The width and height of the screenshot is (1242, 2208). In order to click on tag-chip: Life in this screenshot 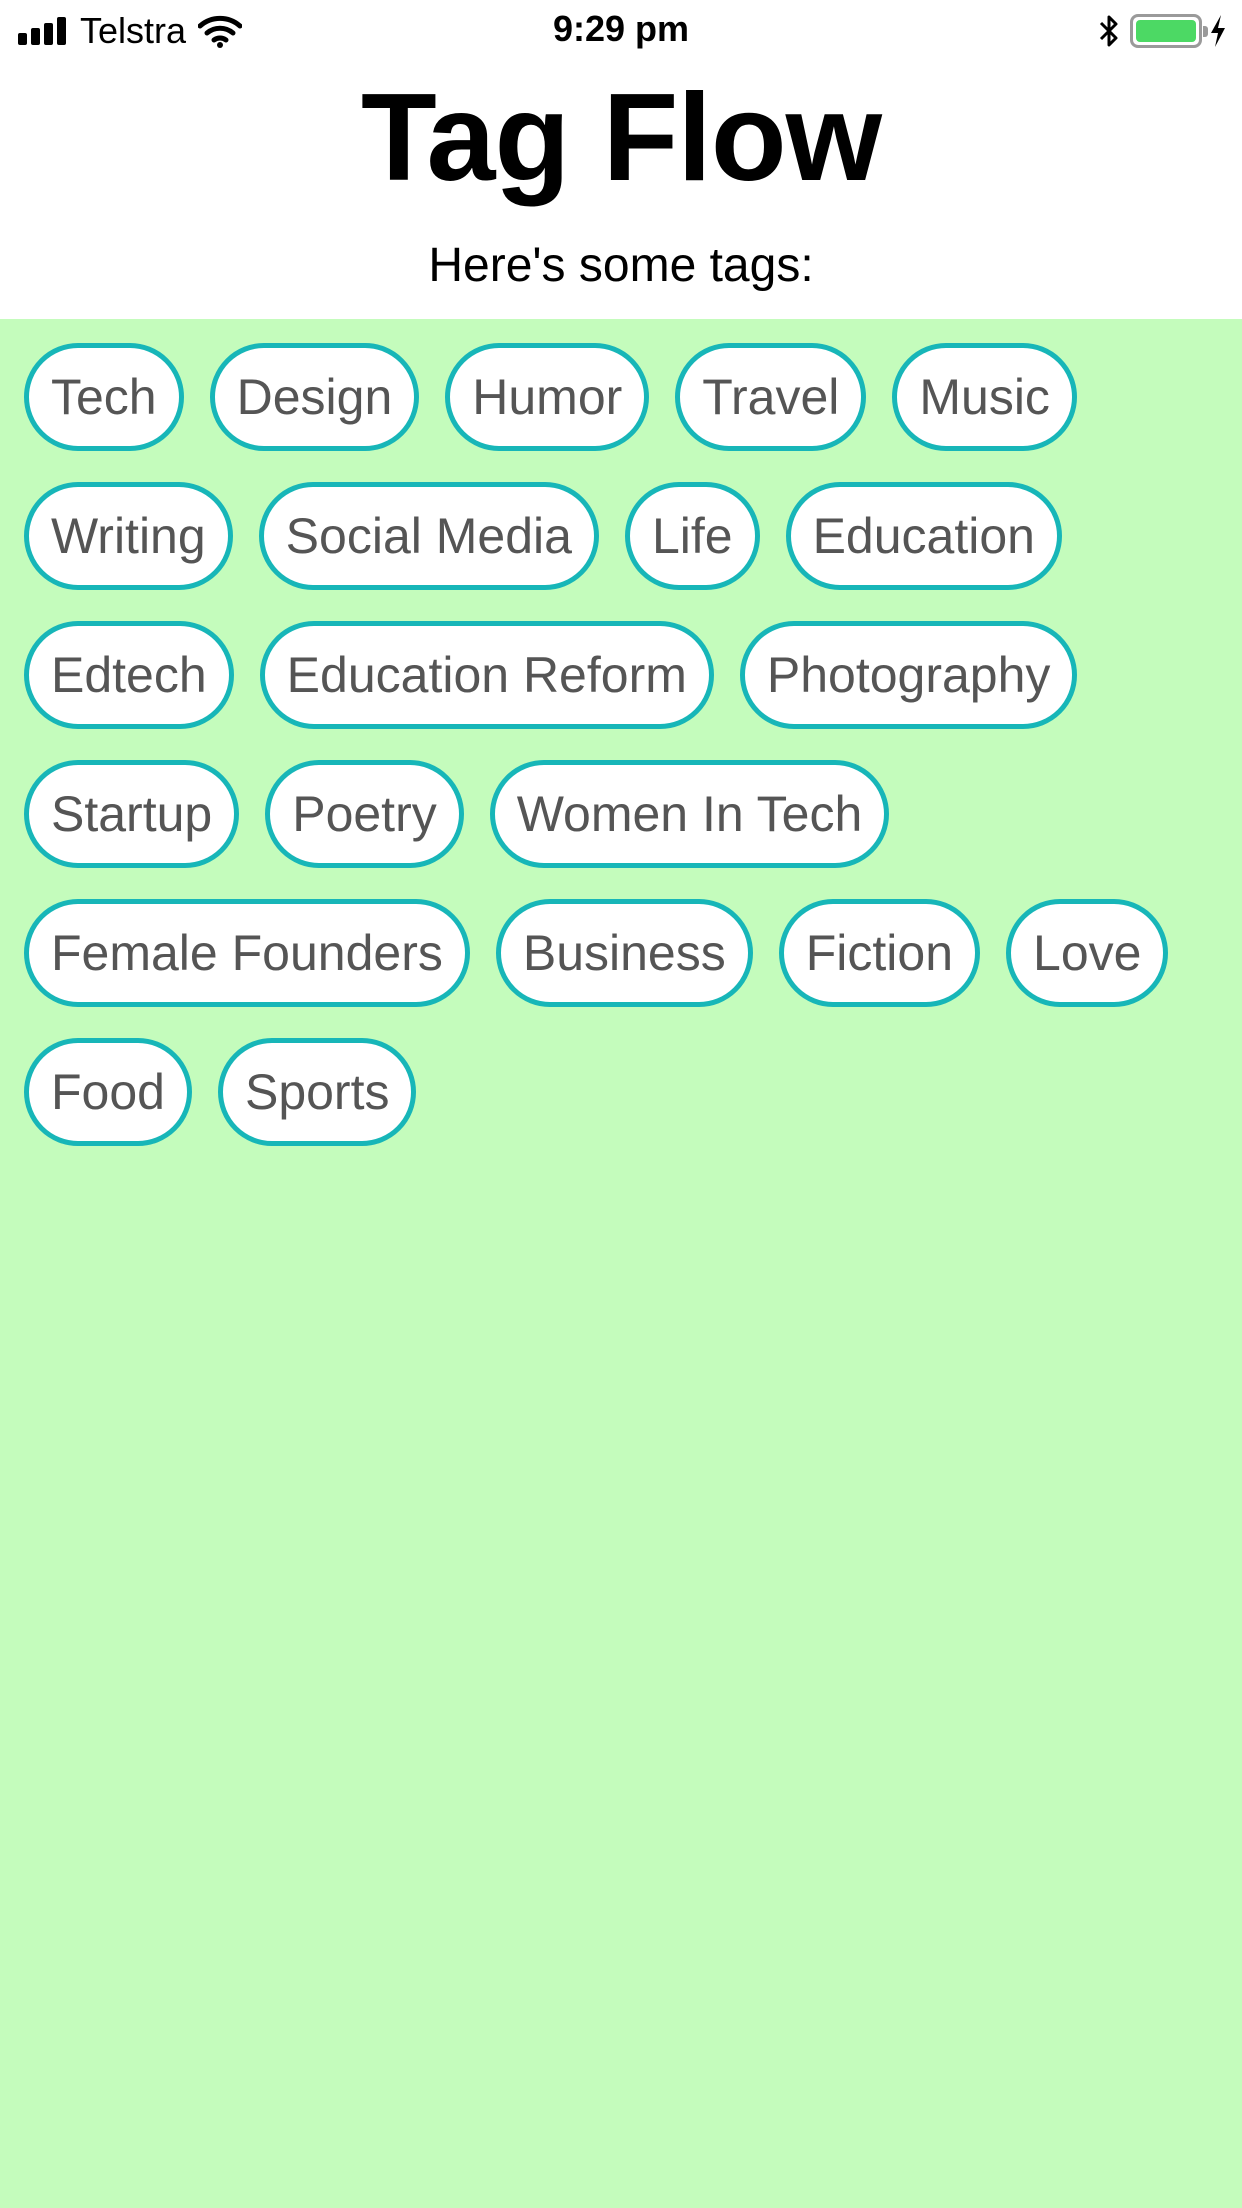, I will do `click(692, 536)`.